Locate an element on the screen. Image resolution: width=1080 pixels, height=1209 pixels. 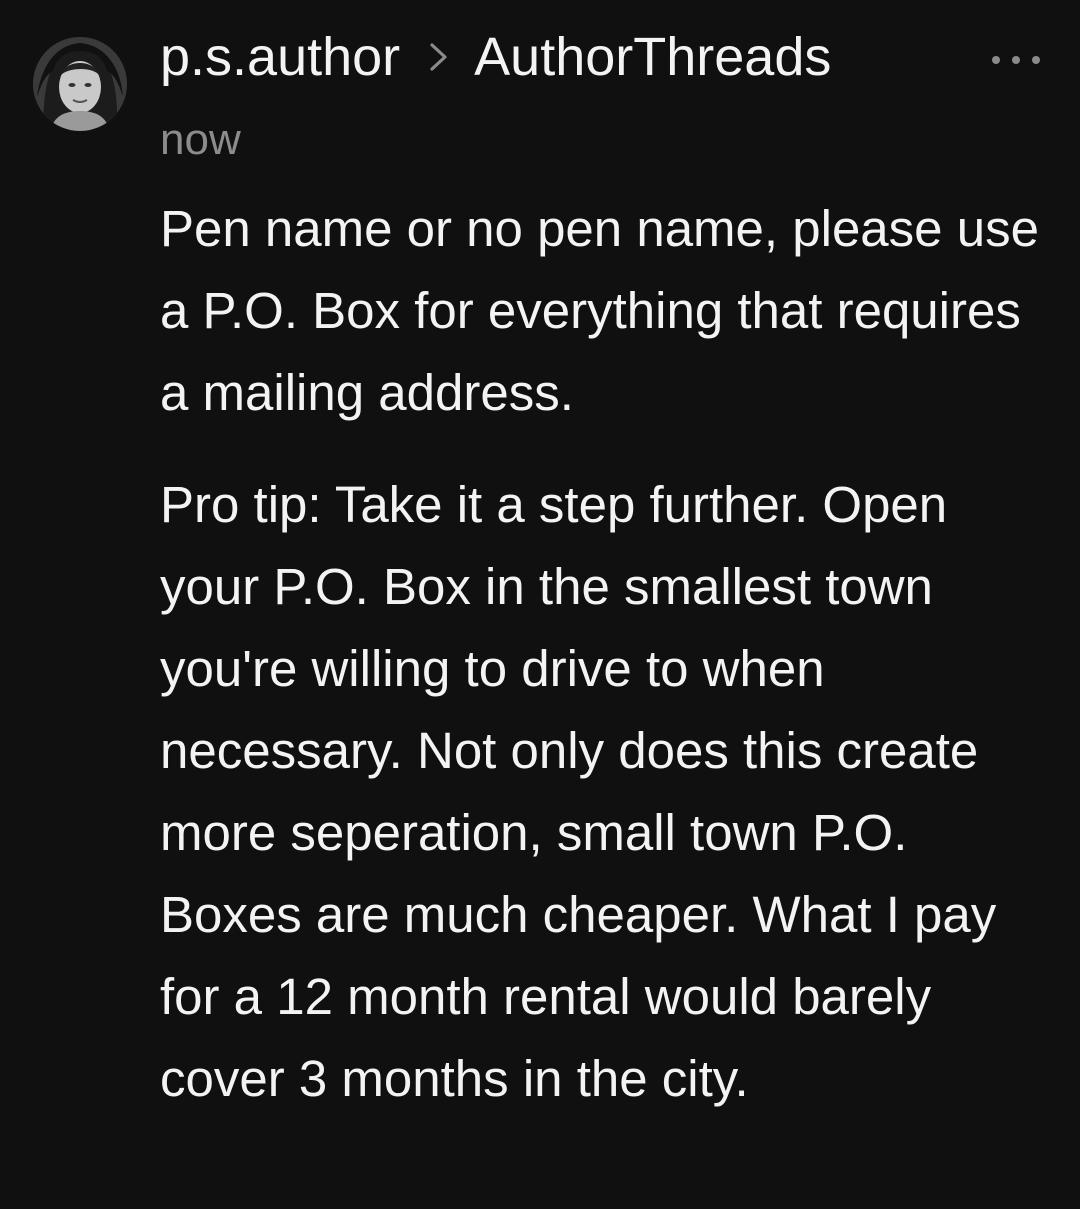
community-link: AuthorThreads is located at coordinates (652, 57).